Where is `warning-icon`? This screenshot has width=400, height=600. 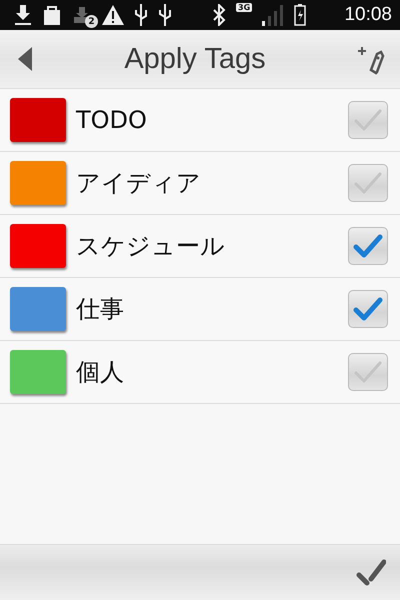
warning-icon is located at coordinates (113, 15).